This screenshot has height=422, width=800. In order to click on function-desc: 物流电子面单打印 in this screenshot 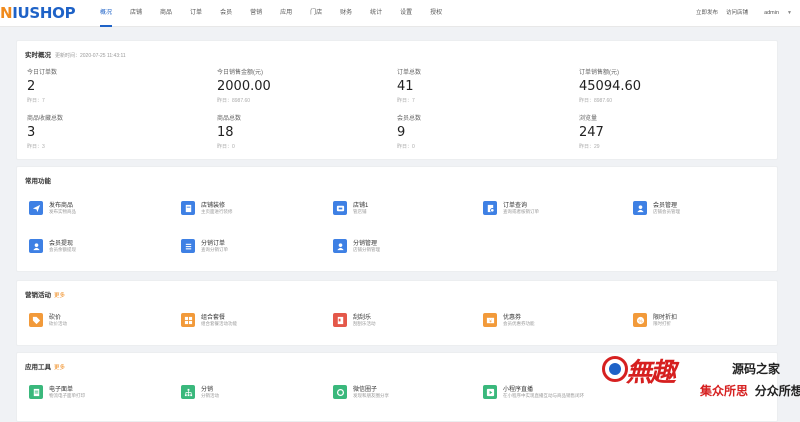, I will do `click(67, 395)`.